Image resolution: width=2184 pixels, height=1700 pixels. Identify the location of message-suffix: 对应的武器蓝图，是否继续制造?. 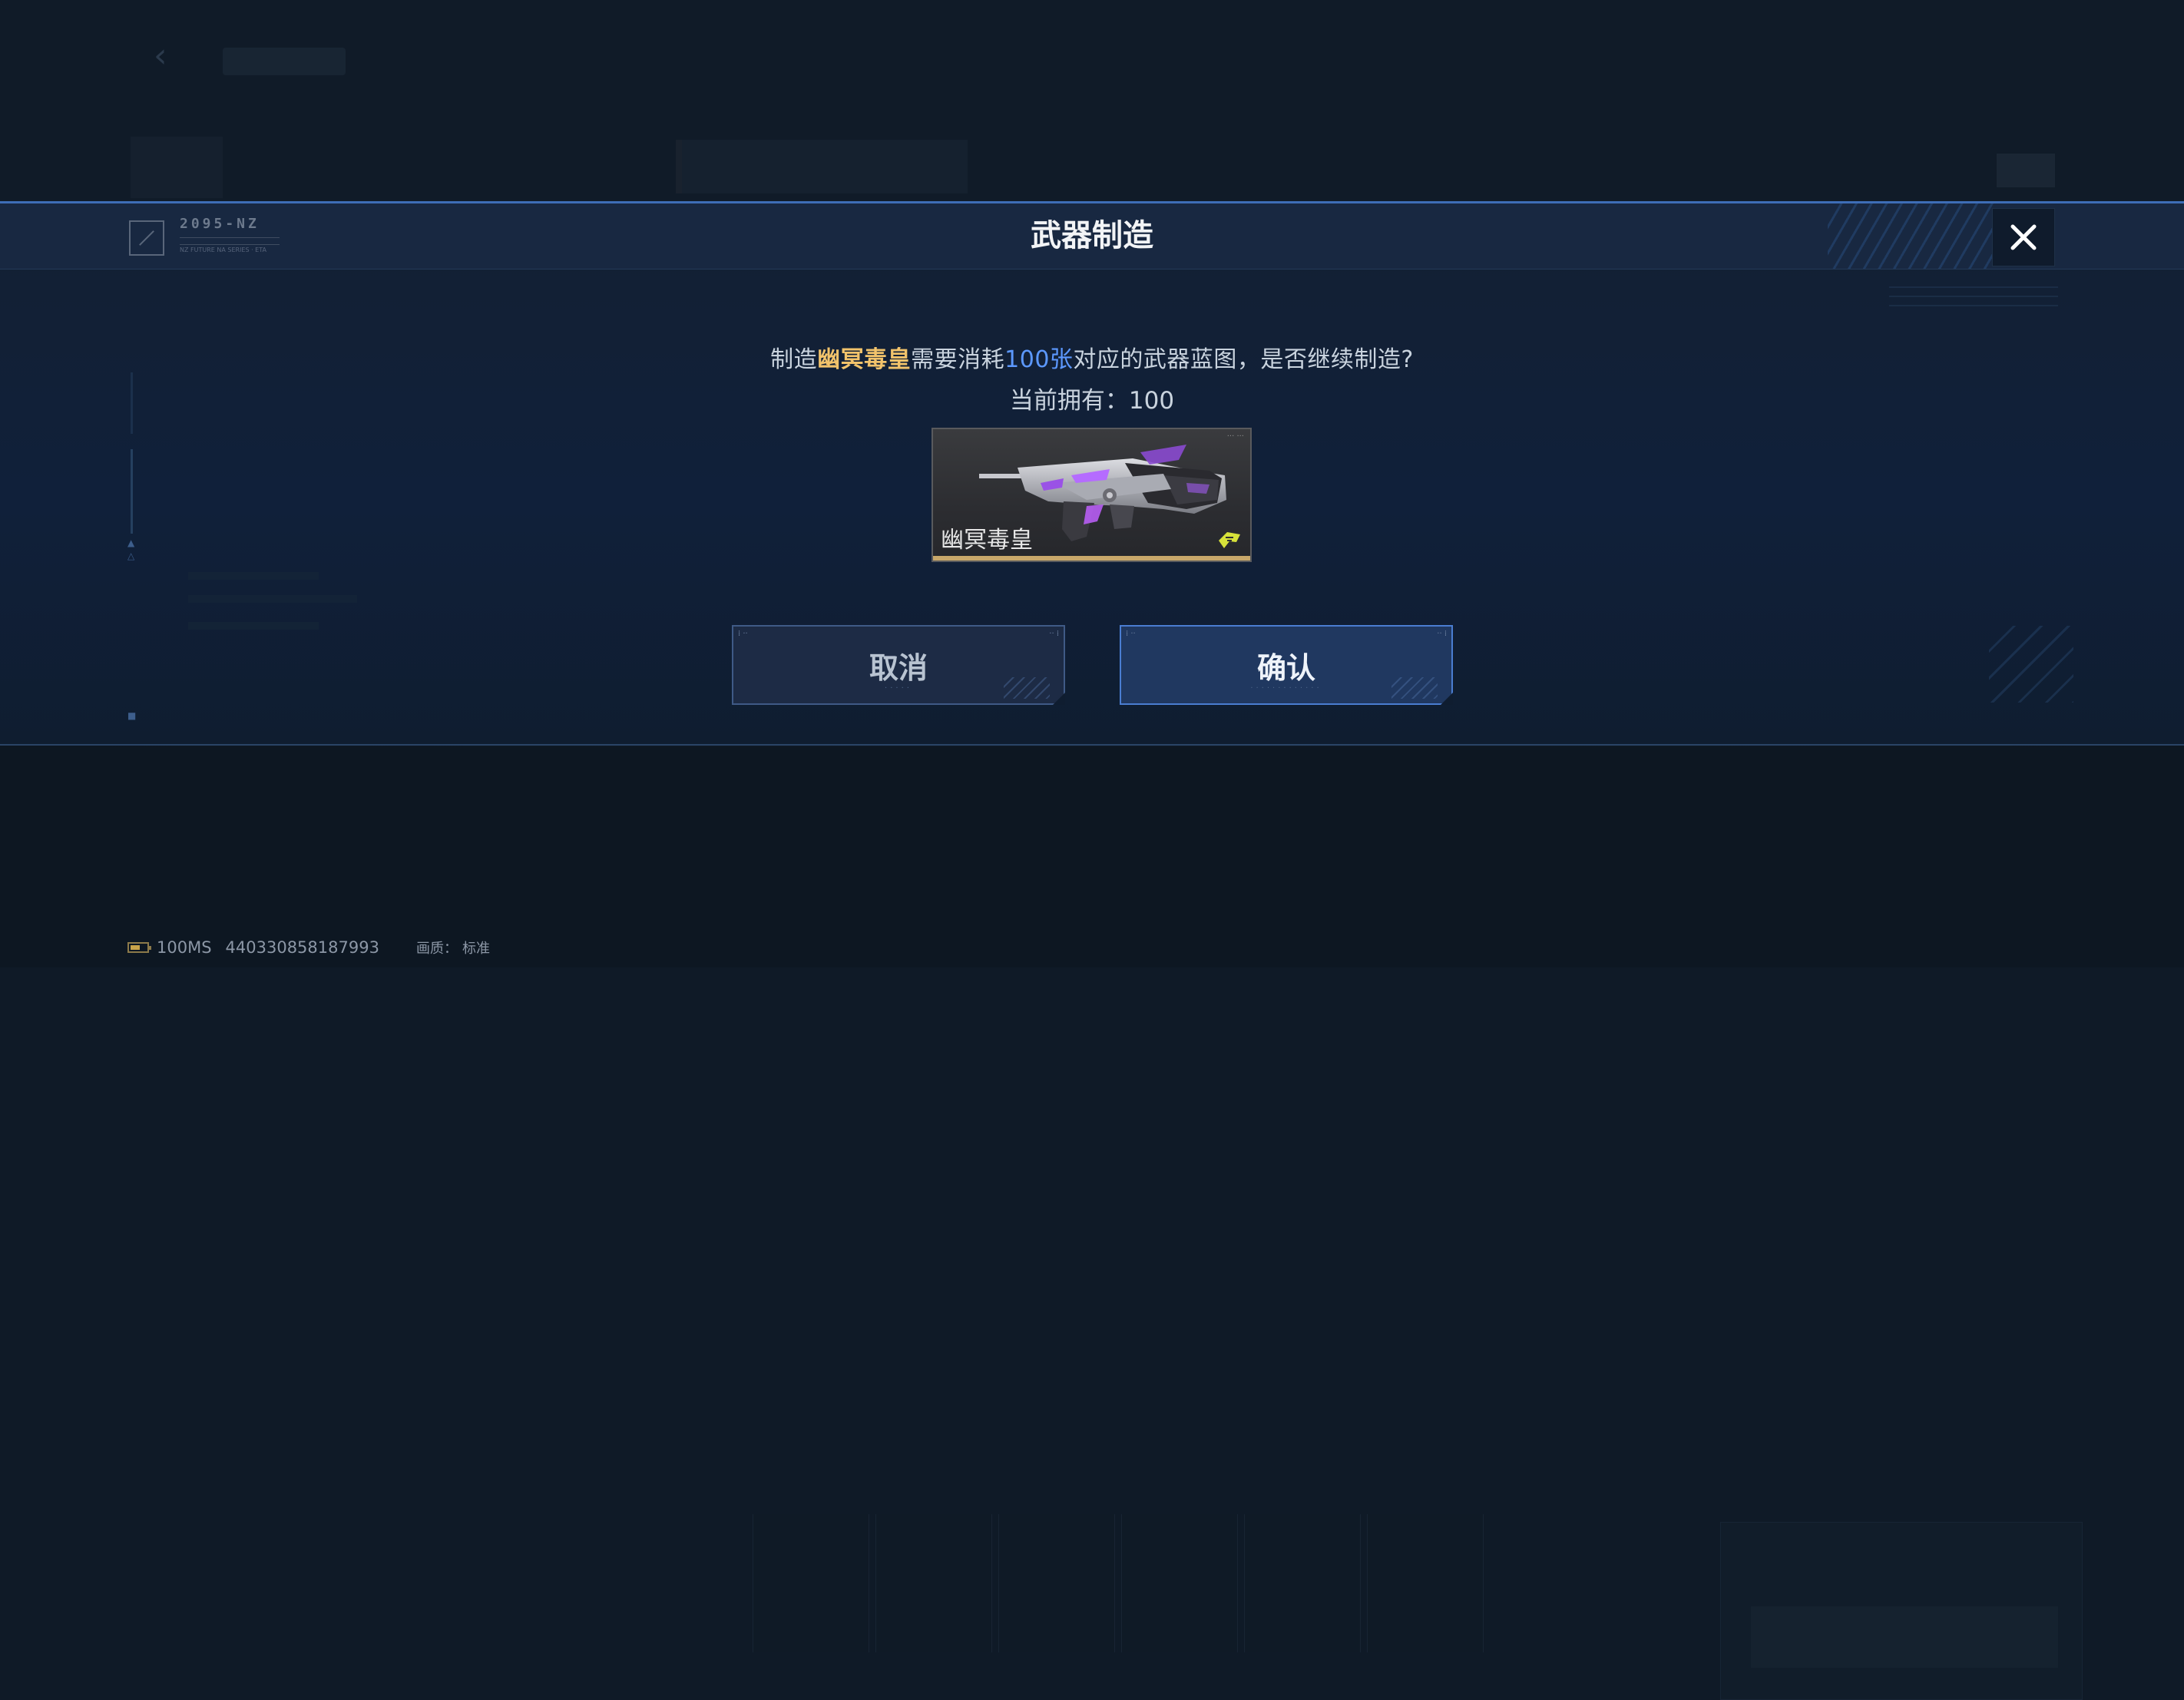
(1243, 359).